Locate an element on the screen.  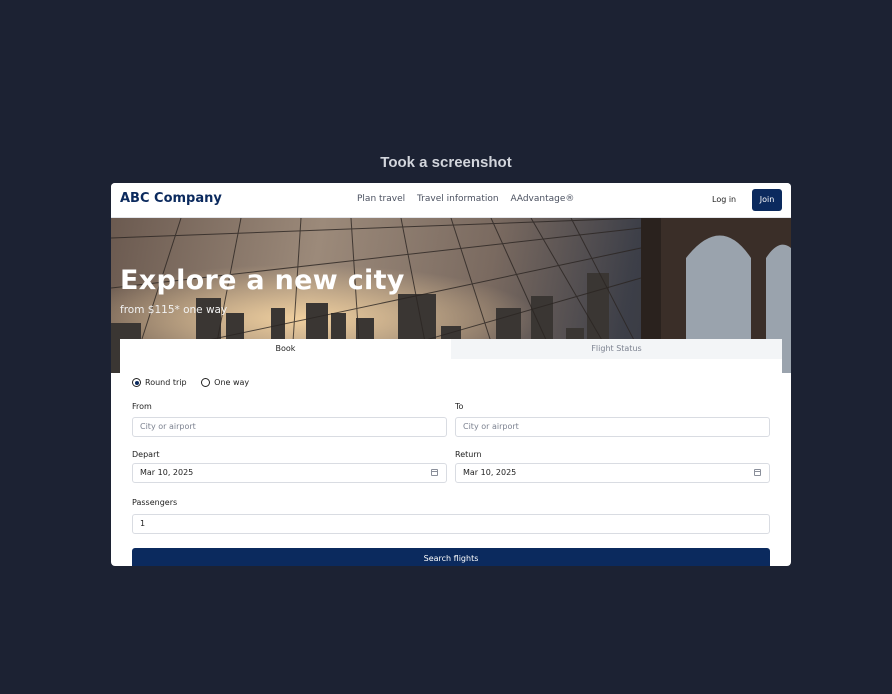
nav-link-plan-travel: Plan travel is located at coordinates (381, 199).